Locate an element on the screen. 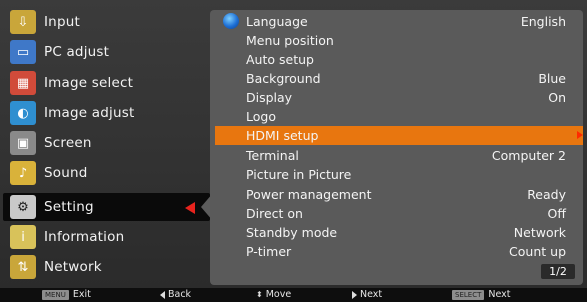  footer-next: Next is located at coordinates (367, 294).